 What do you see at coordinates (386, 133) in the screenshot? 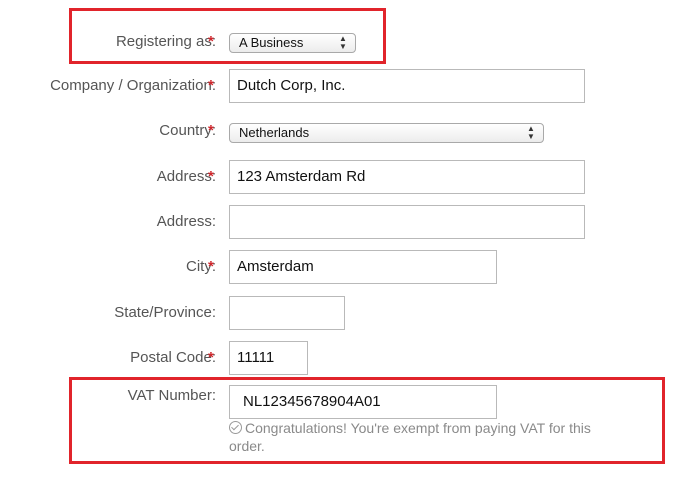
I see `country-select: Netherlands ▲ ▼` at bounding box center [386, 133].